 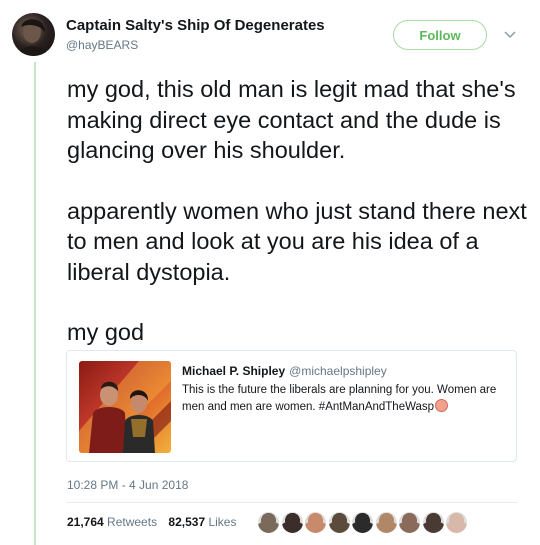 I want to click on tweet-paragraph: my god, so click(x=106, y=332).